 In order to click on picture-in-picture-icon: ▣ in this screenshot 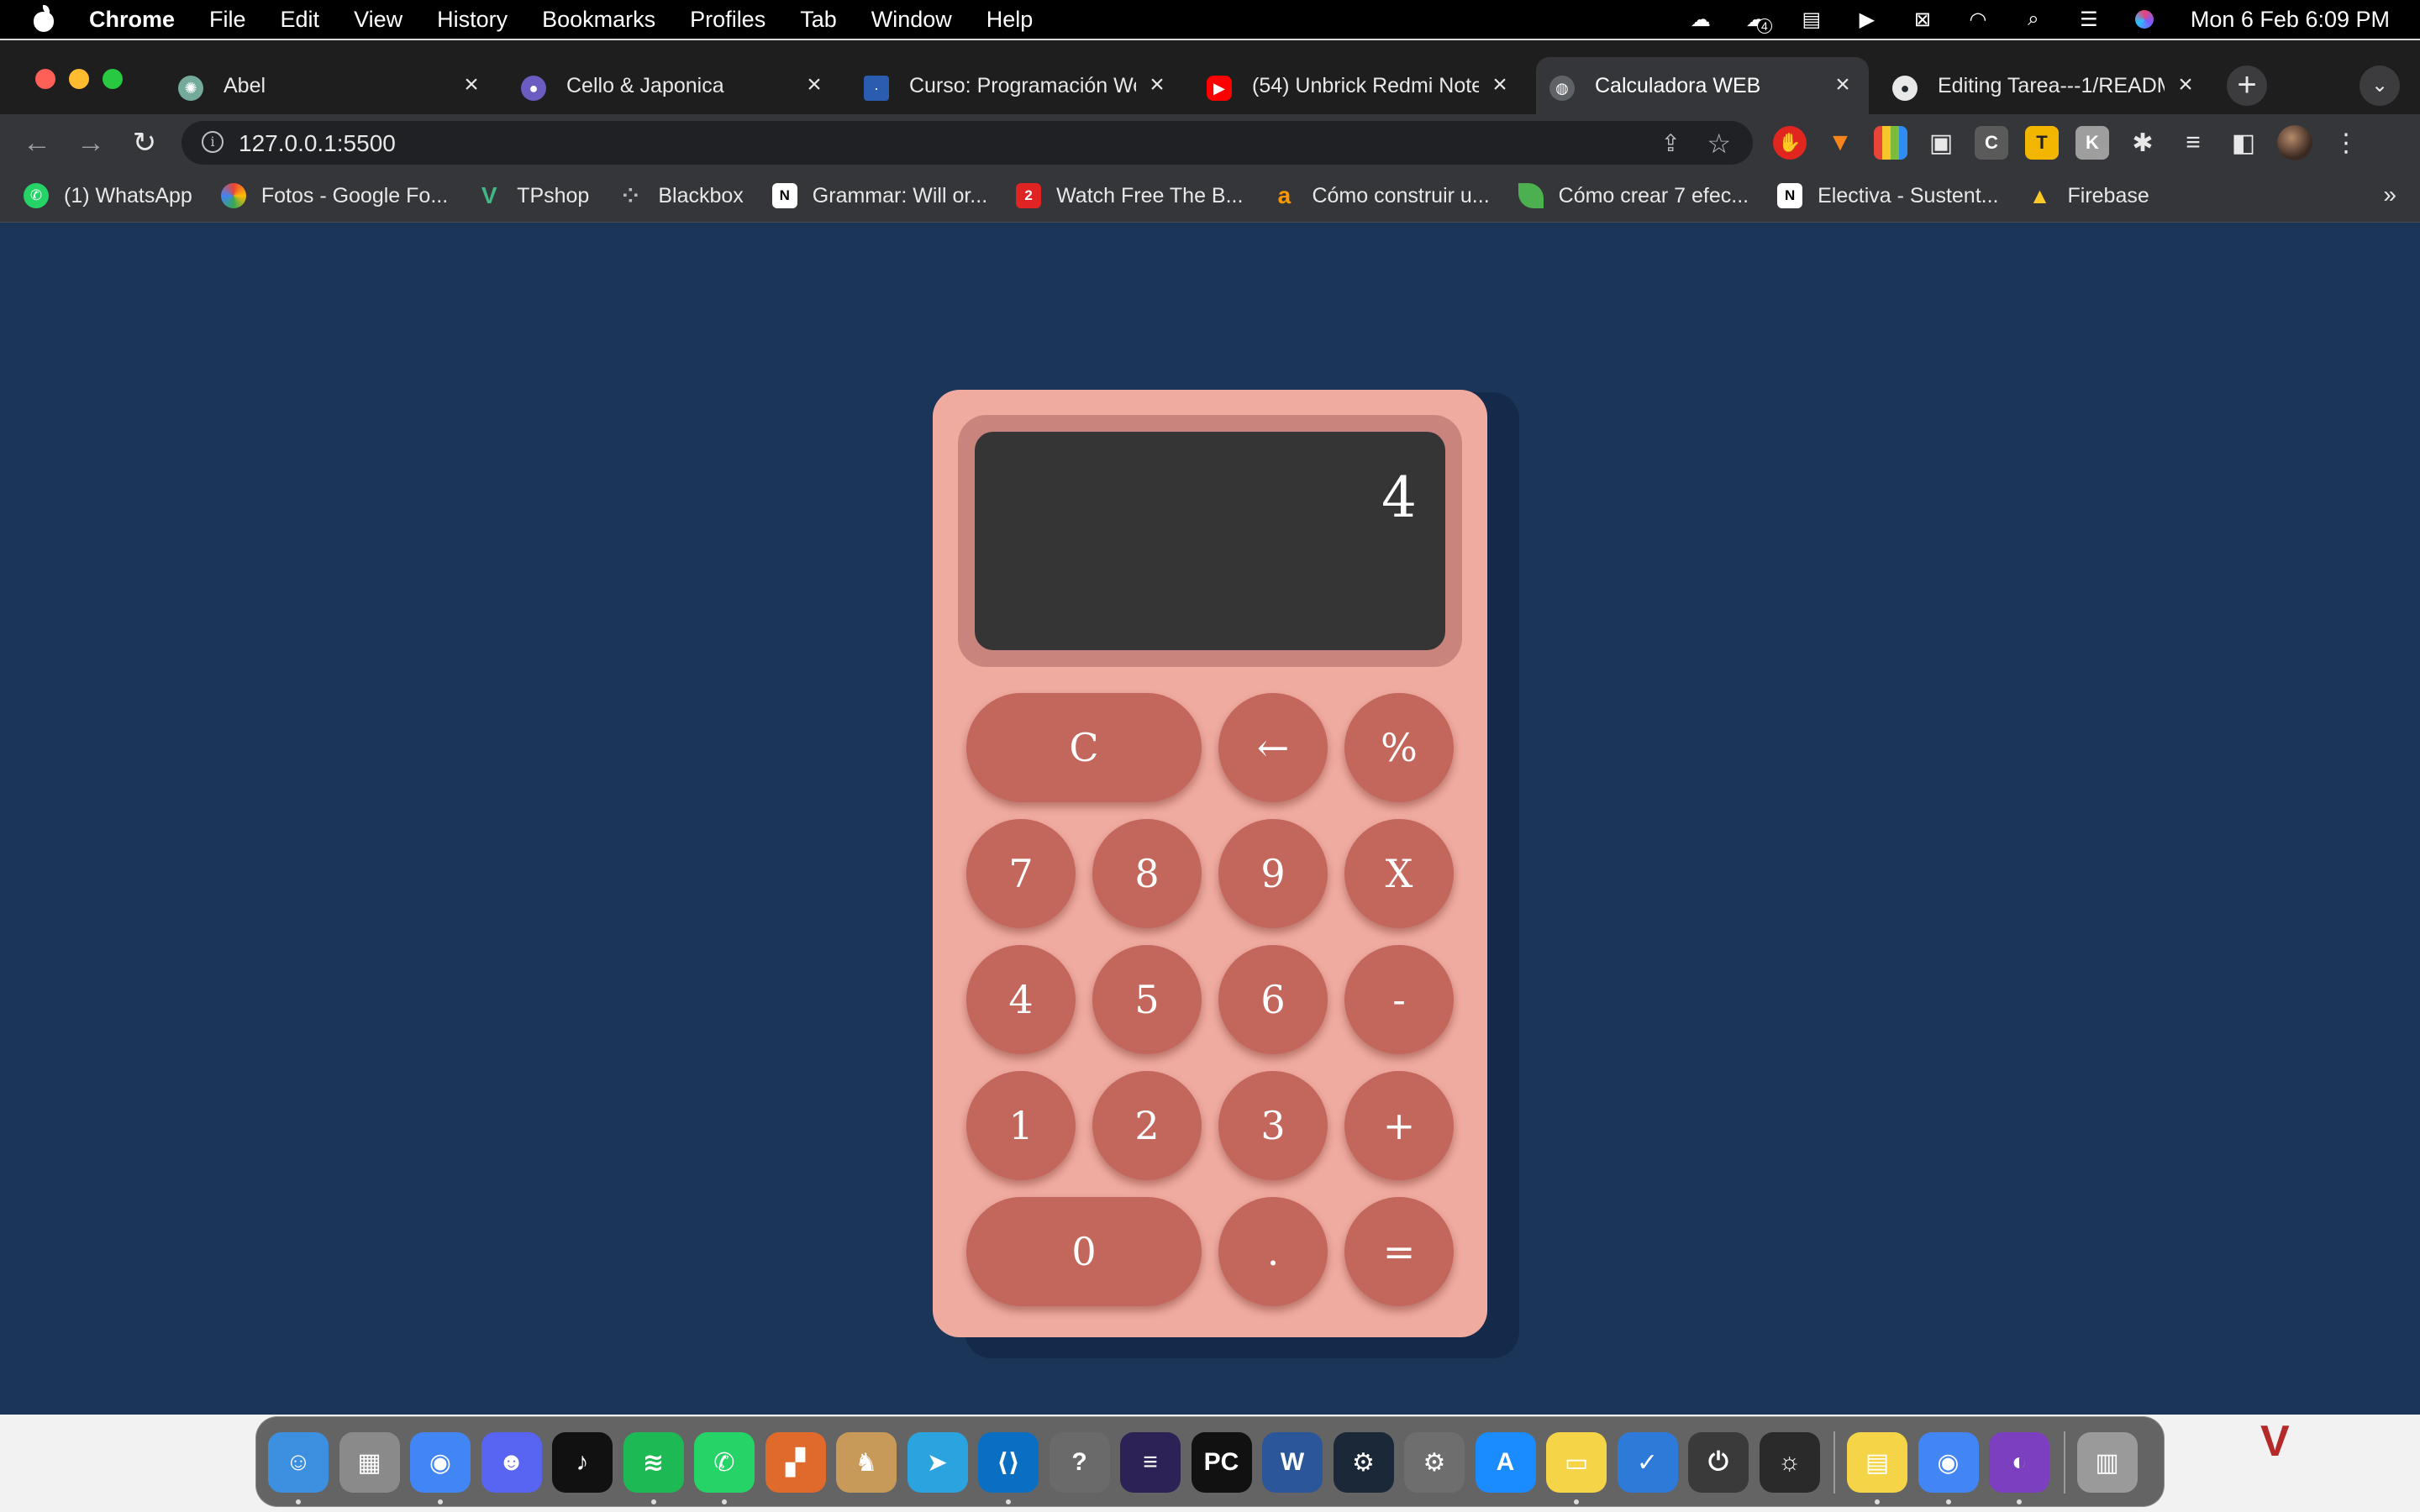, I will do `click(1941, 143)`.